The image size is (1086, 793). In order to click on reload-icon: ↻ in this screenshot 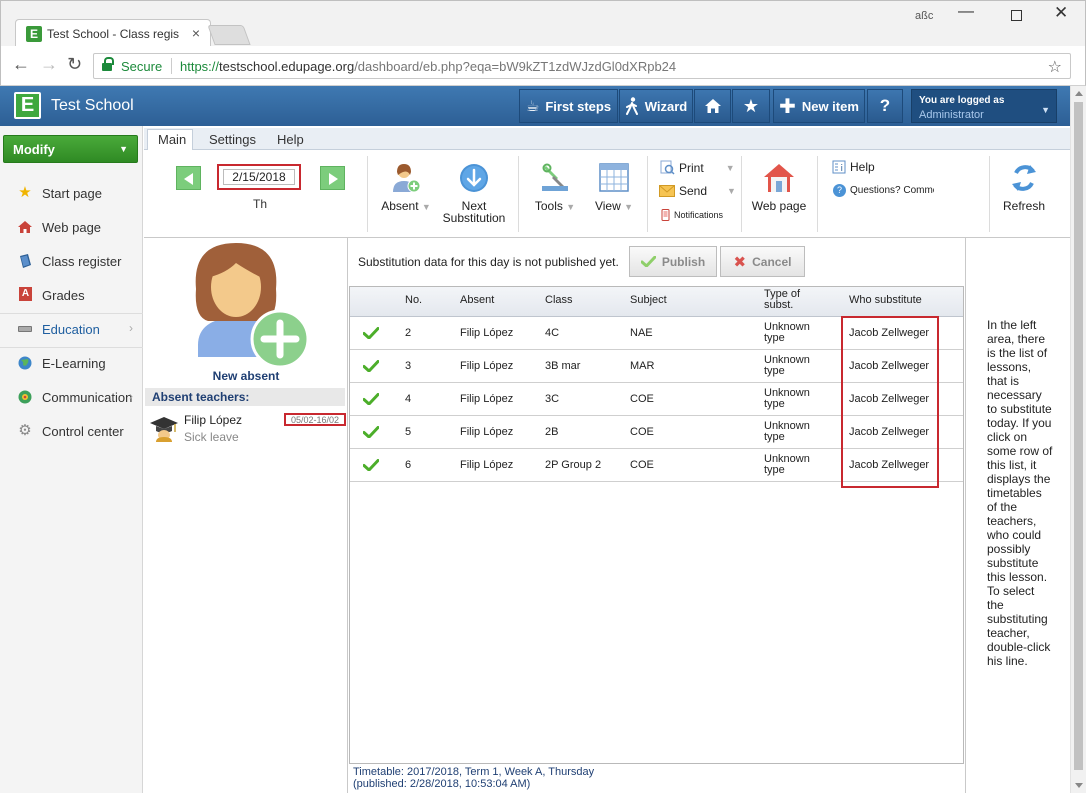, I will do `click(74, 64)`.